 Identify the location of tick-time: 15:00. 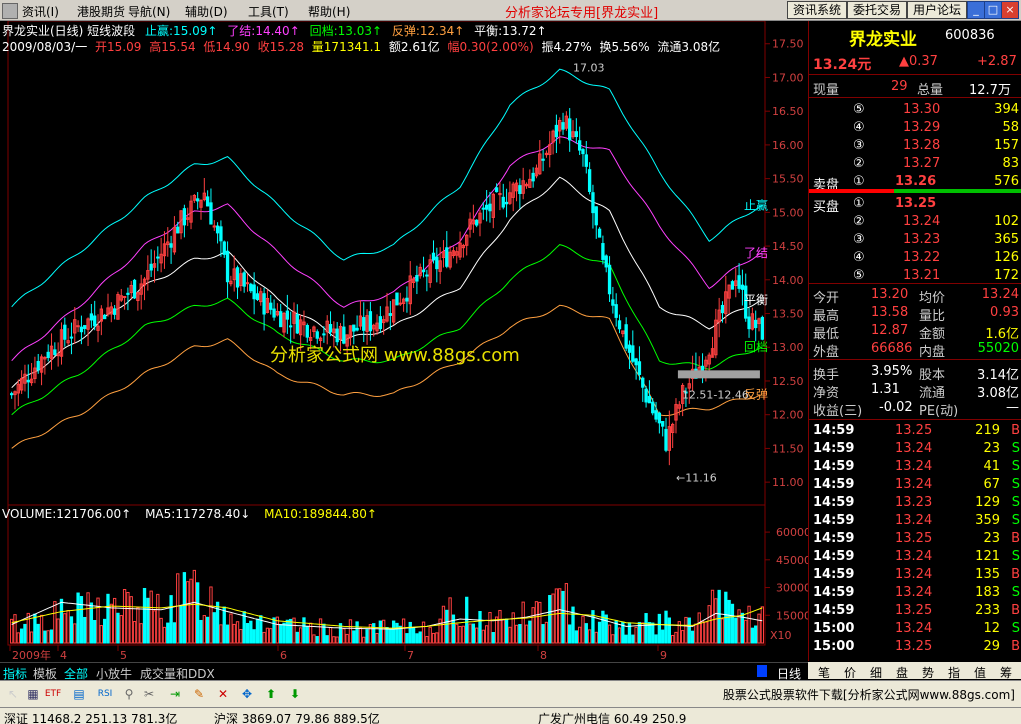
(834, 646).